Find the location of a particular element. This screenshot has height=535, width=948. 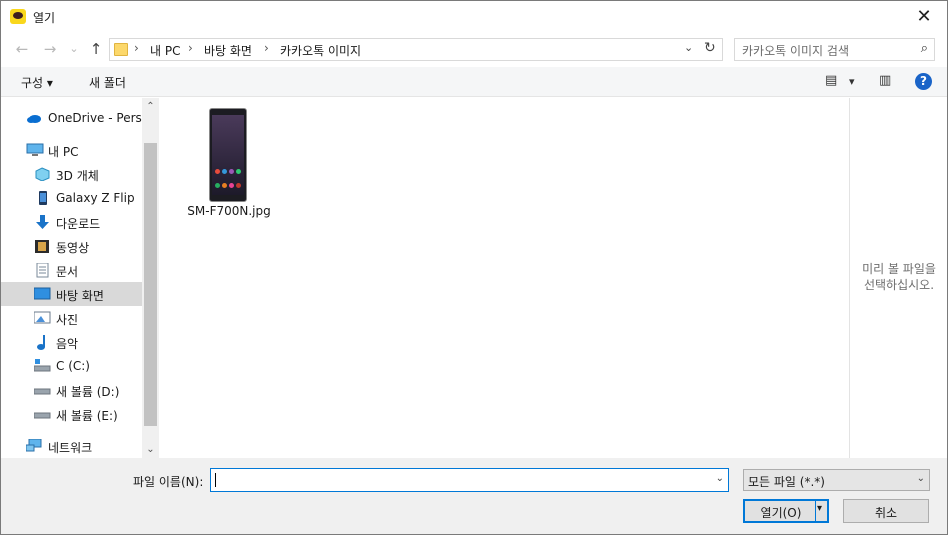

document-icon is located at coordinates (43, 270).